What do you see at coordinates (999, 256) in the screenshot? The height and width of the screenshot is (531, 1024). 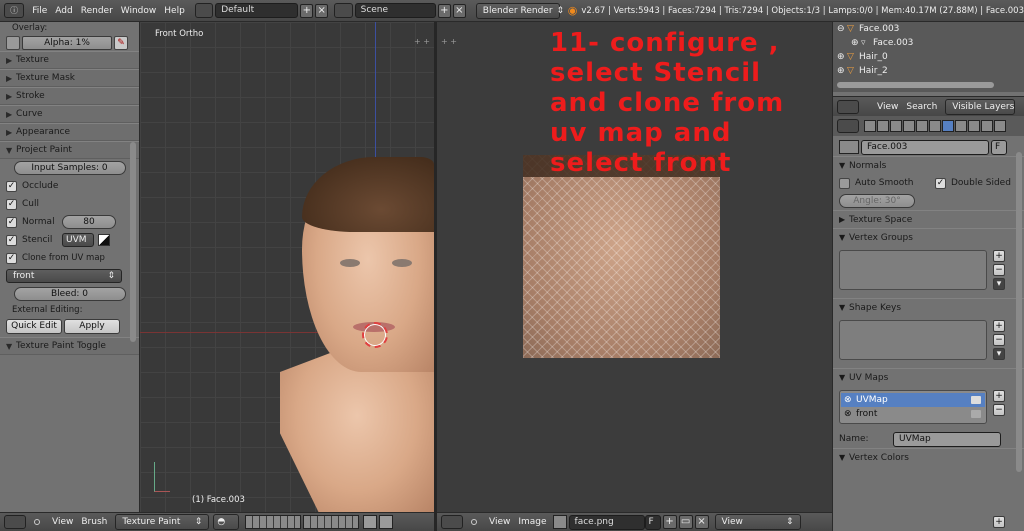 I see `add-vertex-group-button: +` at bounding box center [999, 256].